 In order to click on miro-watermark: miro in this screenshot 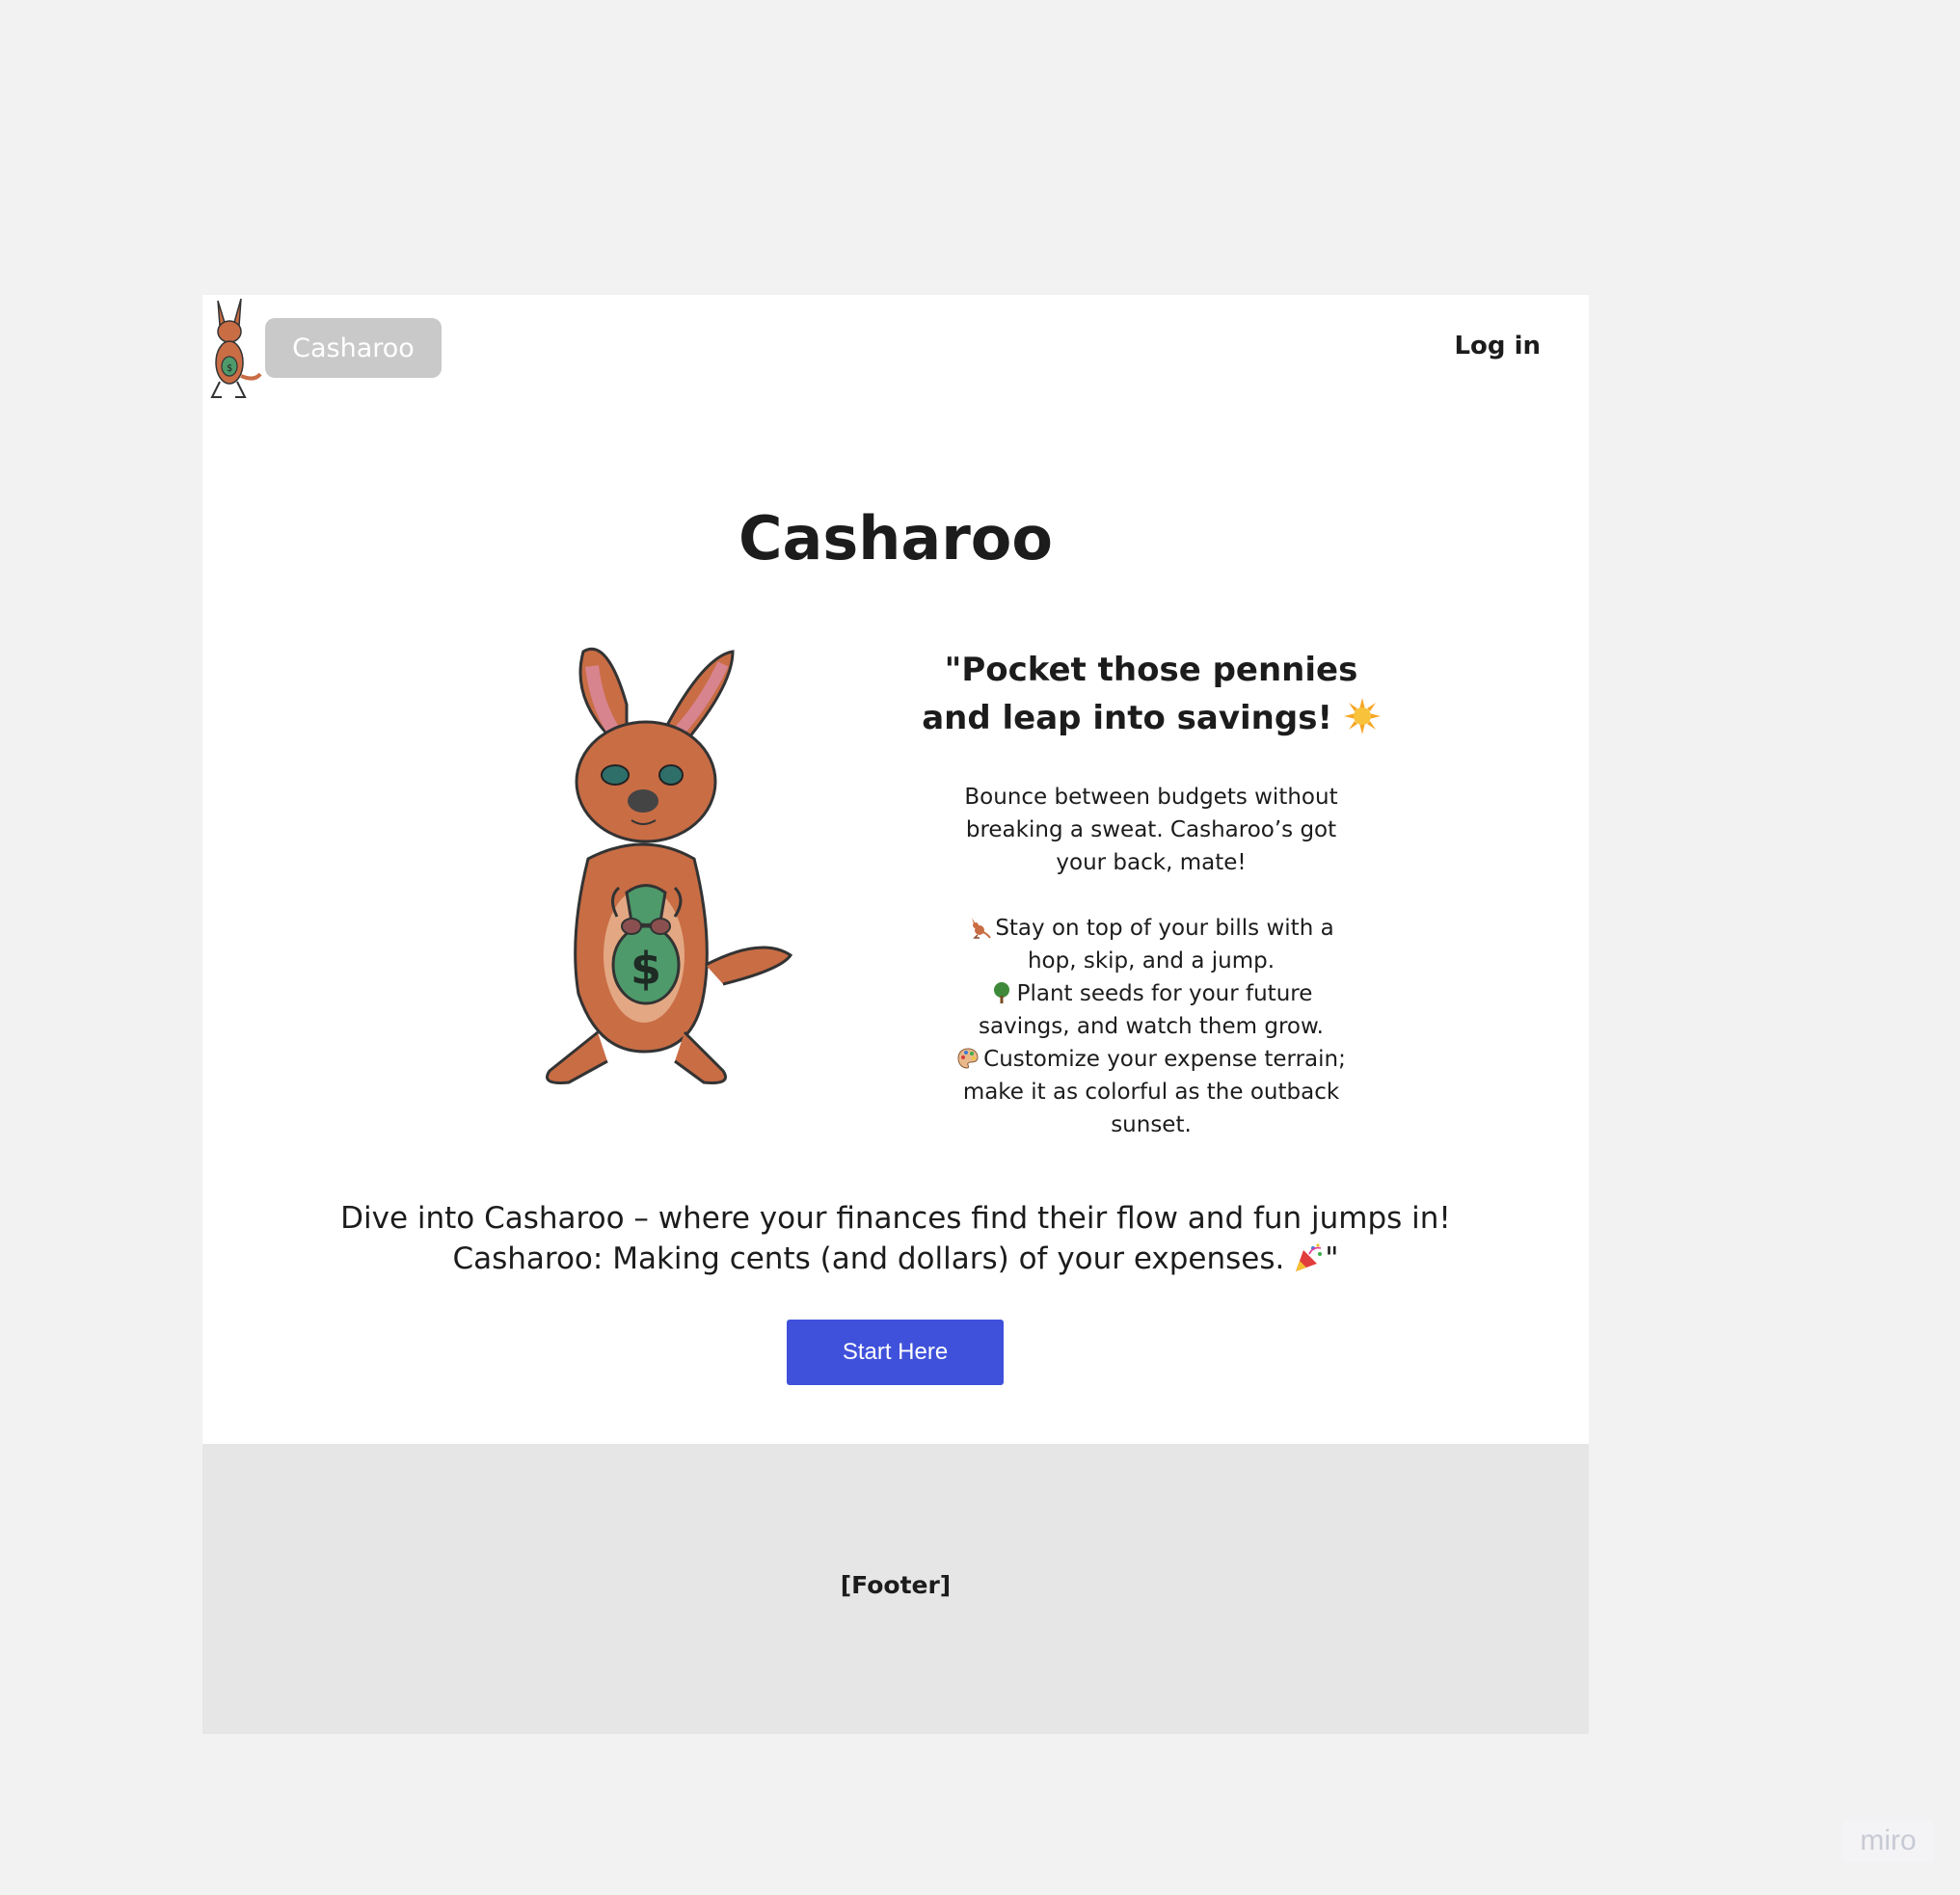, I will do `click(1888, 1841)`.